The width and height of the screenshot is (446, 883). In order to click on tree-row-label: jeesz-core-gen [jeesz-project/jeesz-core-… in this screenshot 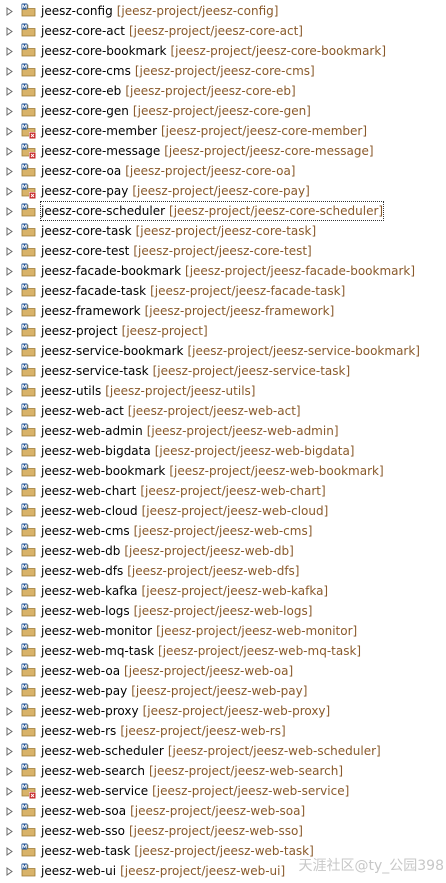, I will do `click(176, 111)`.